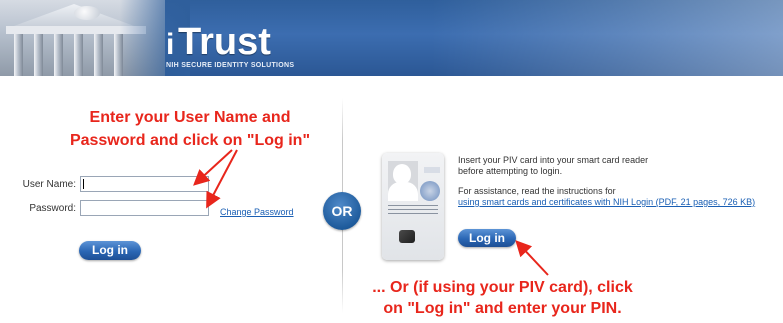  What do you see at coordinates (144, 184) in the screenshot?
I see `username-input` at bounding box center [144, 184].